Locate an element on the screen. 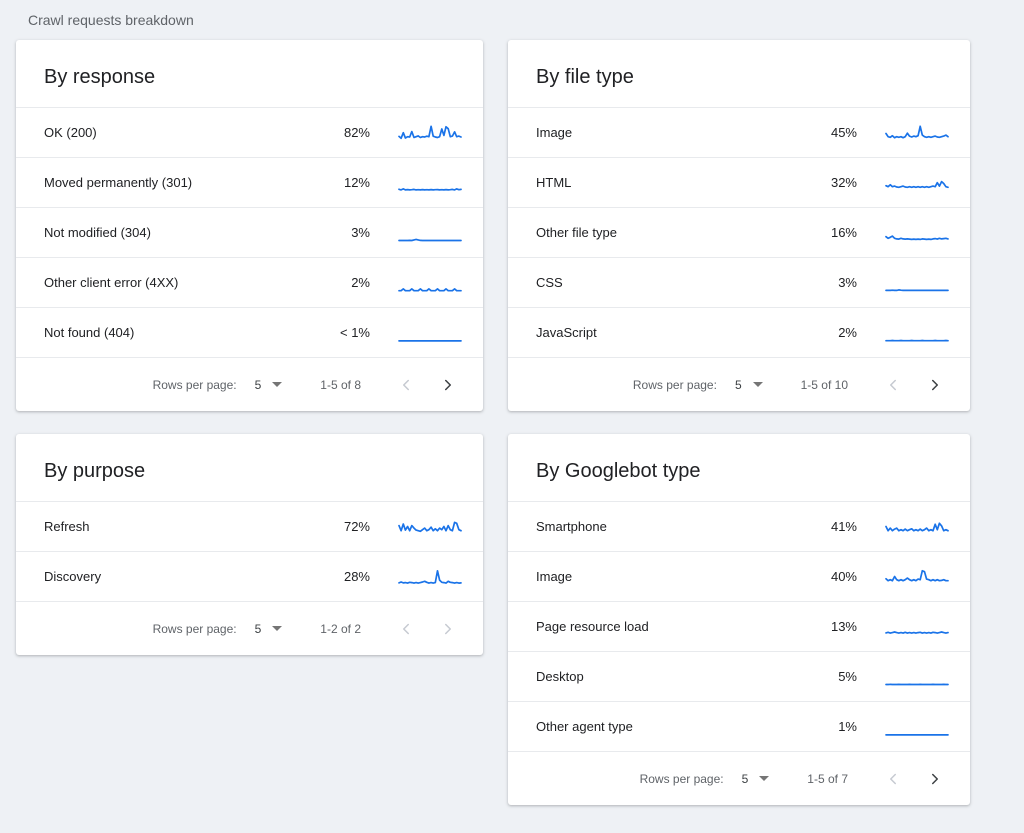 Image resolution: width=1024 pixels, height=833 pixels. row-label: Other agent type is located at coordinates (584, 726).